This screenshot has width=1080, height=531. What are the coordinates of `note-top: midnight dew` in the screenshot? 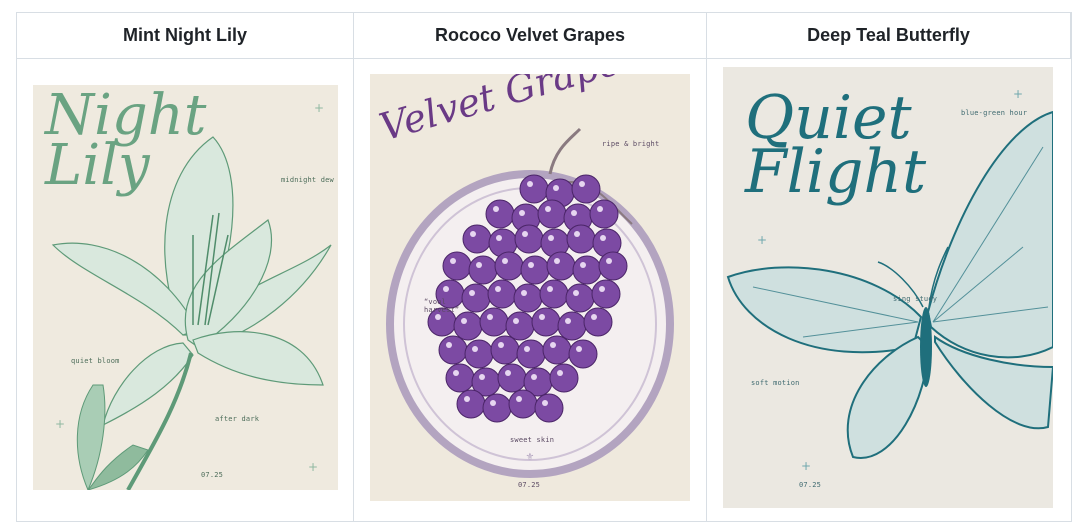 It's located at (307, 180).